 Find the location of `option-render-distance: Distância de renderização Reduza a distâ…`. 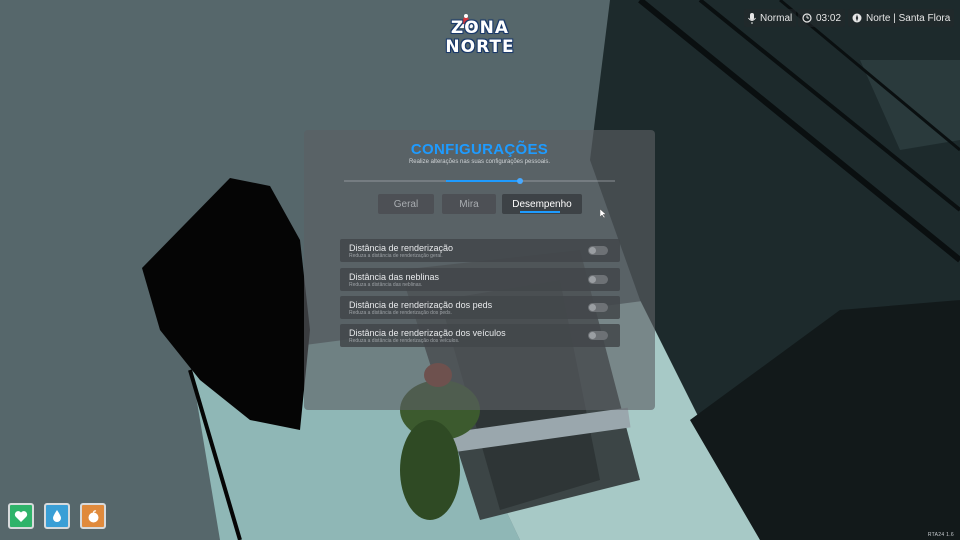

option-render-distance: Distância de renderização Reduza a distâ… is located at coordinates (480, 250).